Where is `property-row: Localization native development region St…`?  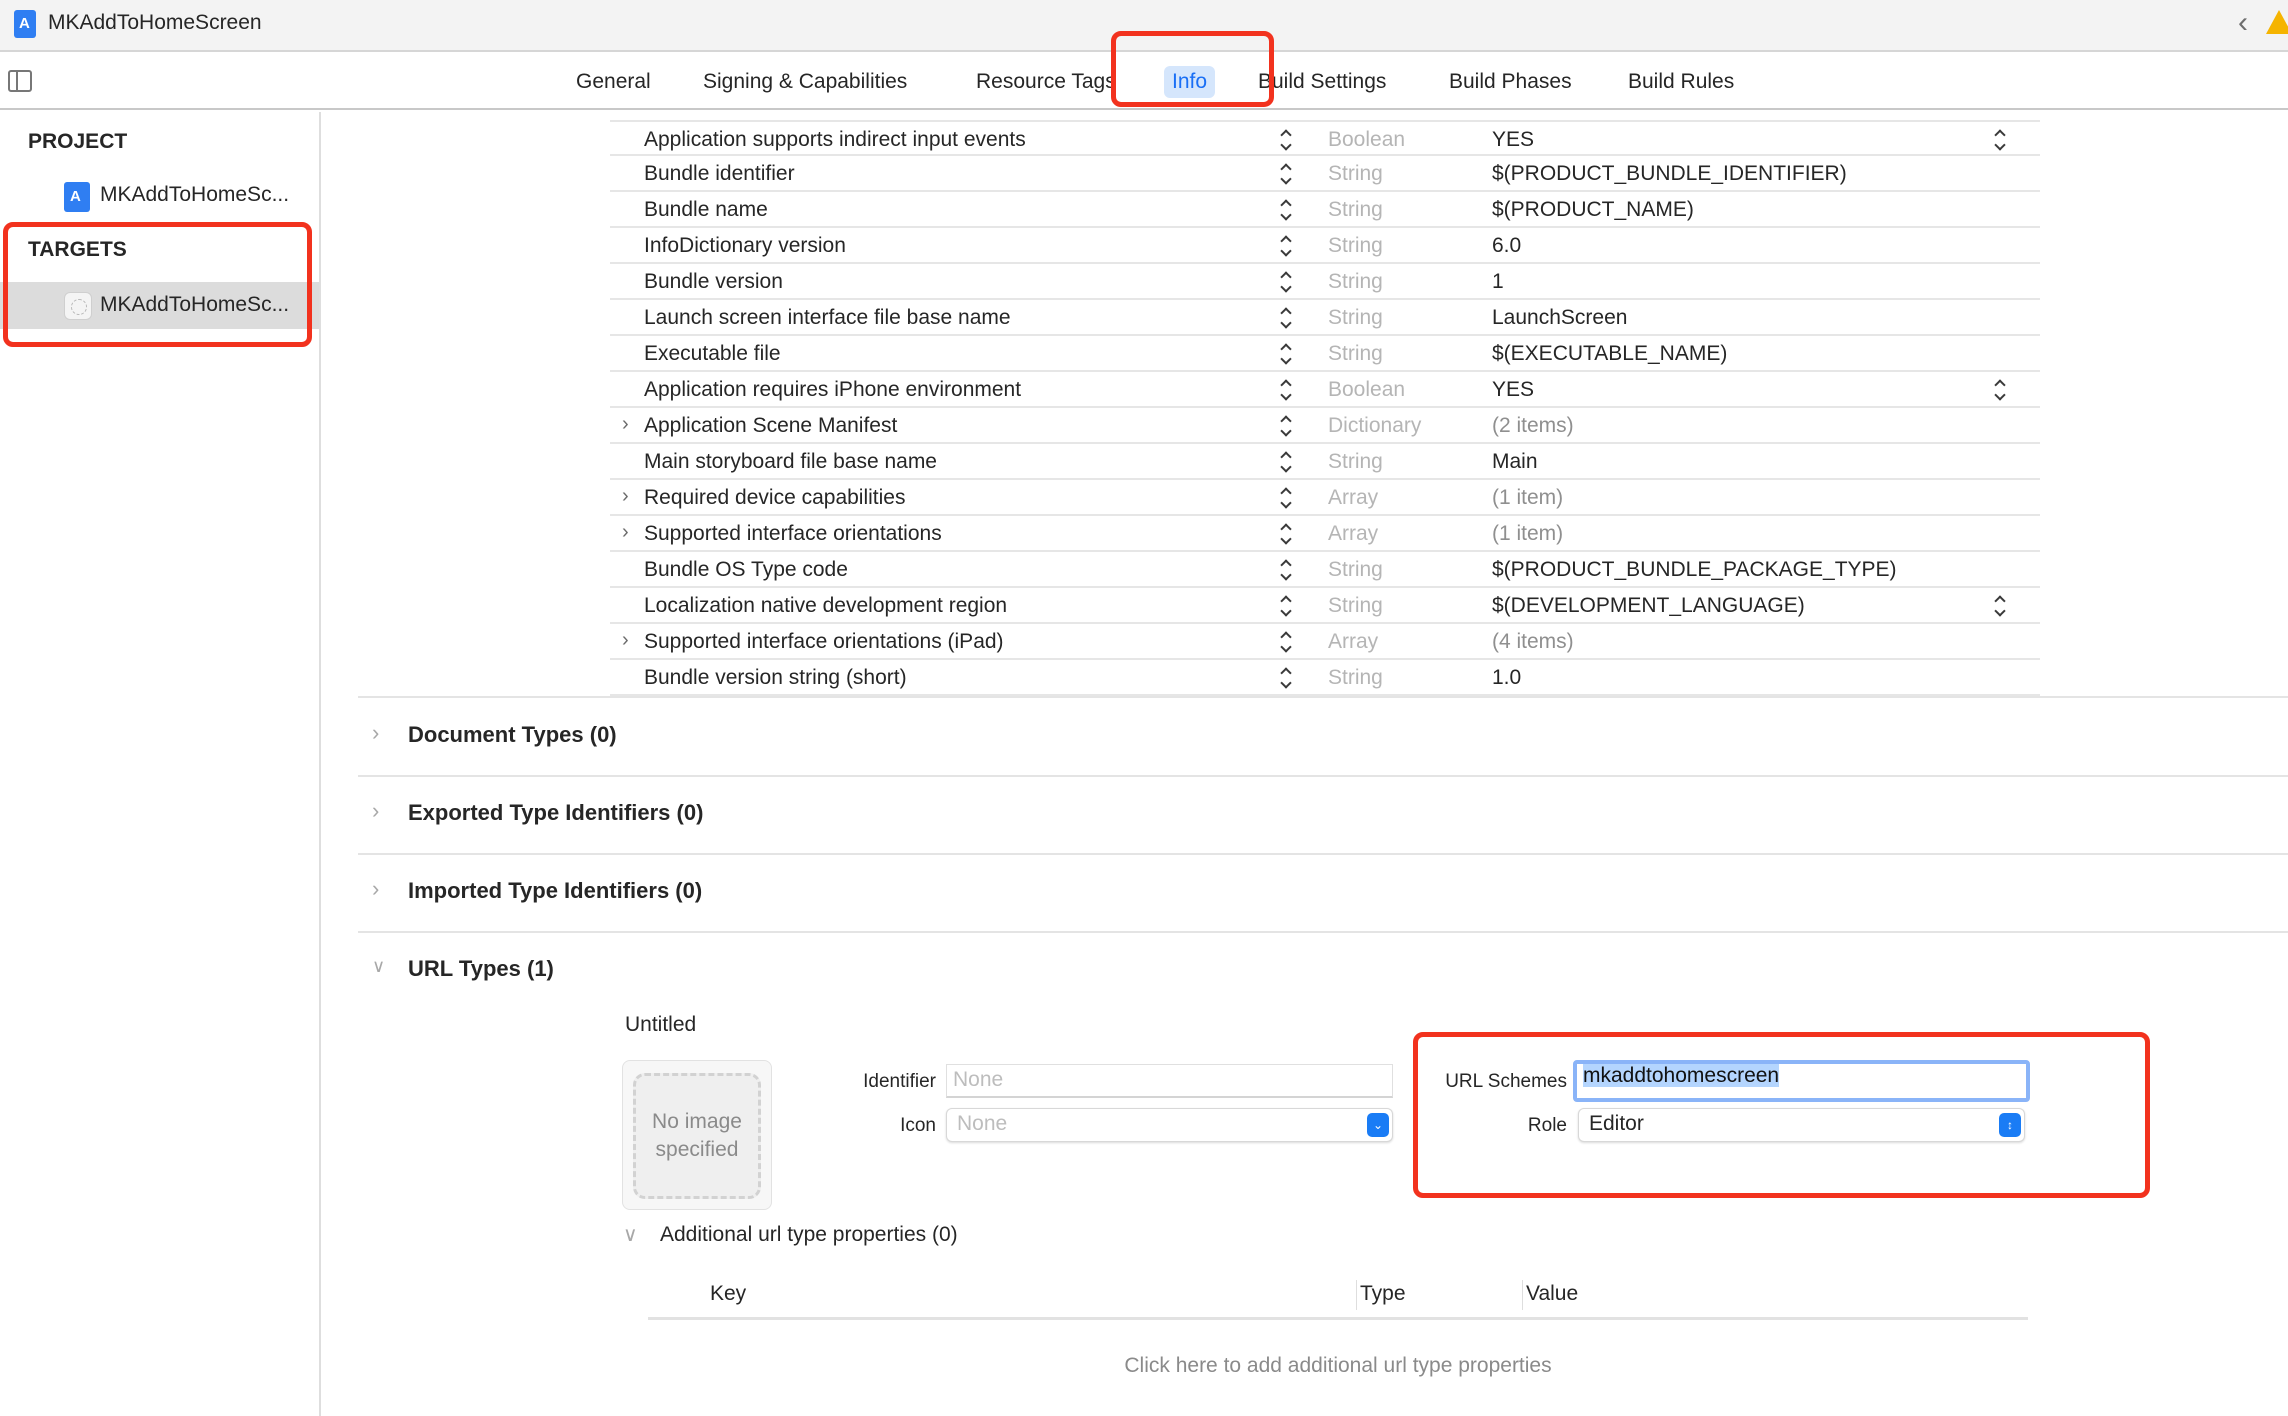 property-row: Localization native development region St… is located at coordinates (1325, 606).